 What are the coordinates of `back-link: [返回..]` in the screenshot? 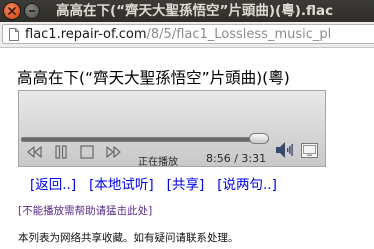 It's located at (53, 185).